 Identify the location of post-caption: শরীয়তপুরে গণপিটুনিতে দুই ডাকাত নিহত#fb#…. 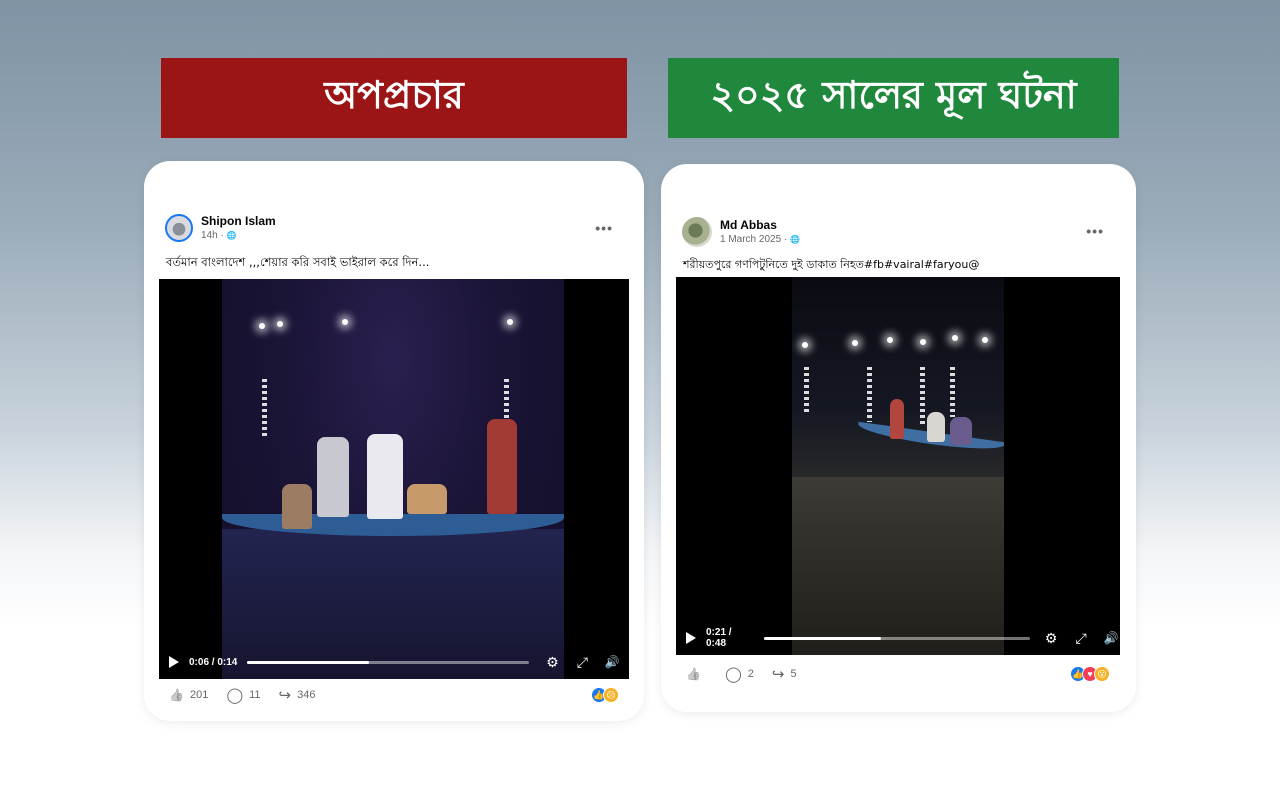
(831, 264).